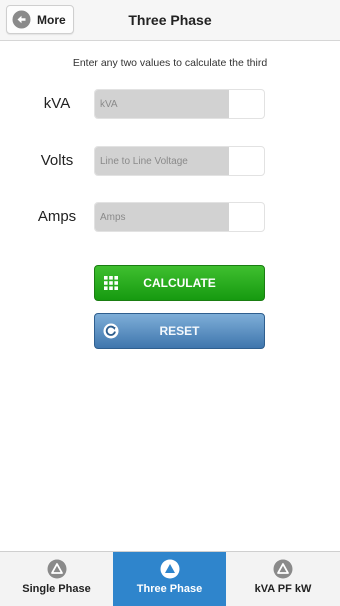 The width and height of the screenshot is (340, 606). I want to click on reset-button: RESET, so click(179, 331).